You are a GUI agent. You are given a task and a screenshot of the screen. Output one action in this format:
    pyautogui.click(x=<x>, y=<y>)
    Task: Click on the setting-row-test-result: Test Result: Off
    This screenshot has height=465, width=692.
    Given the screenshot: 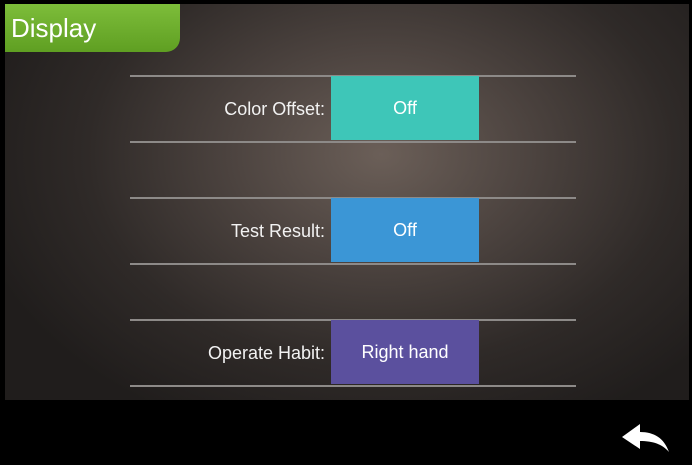 What is the action you would take?
    pyautogui.click(x=353, y=231)
    